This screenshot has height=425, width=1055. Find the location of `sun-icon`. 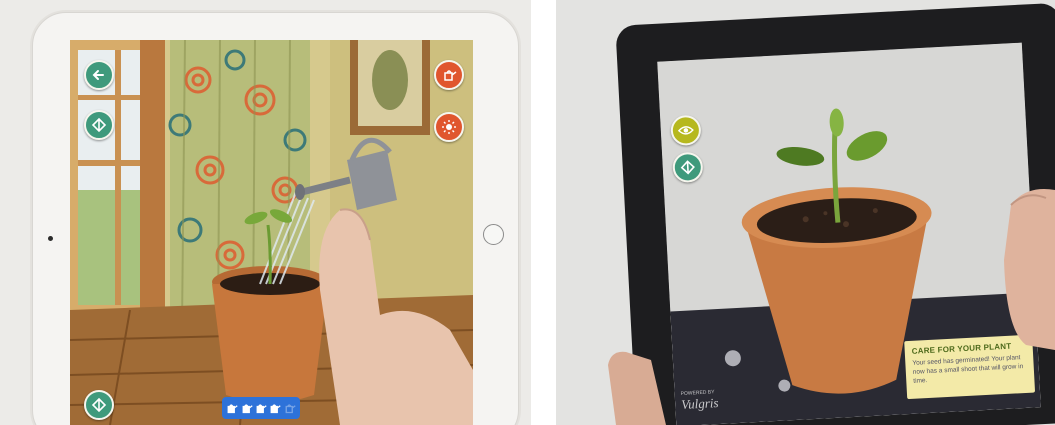

sun-icon is located at coordinates (449, 127).